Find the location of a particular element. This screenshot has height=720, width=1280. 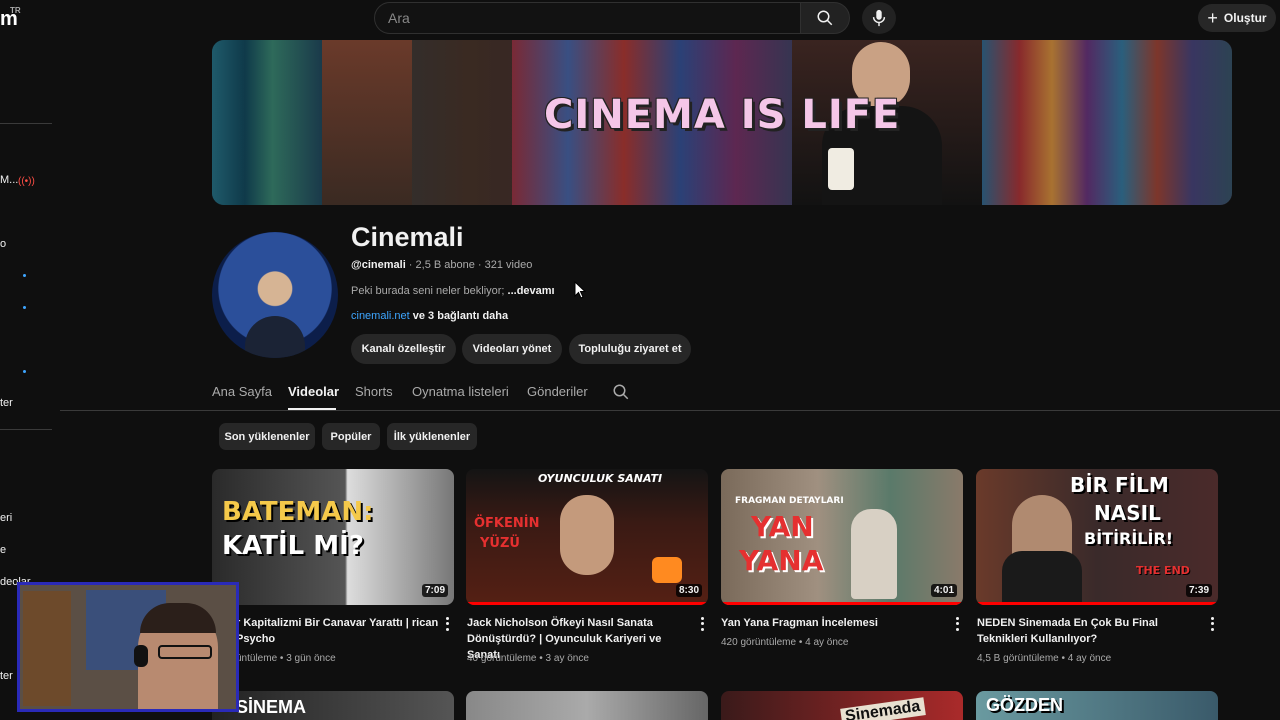

video-thumbnail: Sinemada is located at coordinates (842, 705).